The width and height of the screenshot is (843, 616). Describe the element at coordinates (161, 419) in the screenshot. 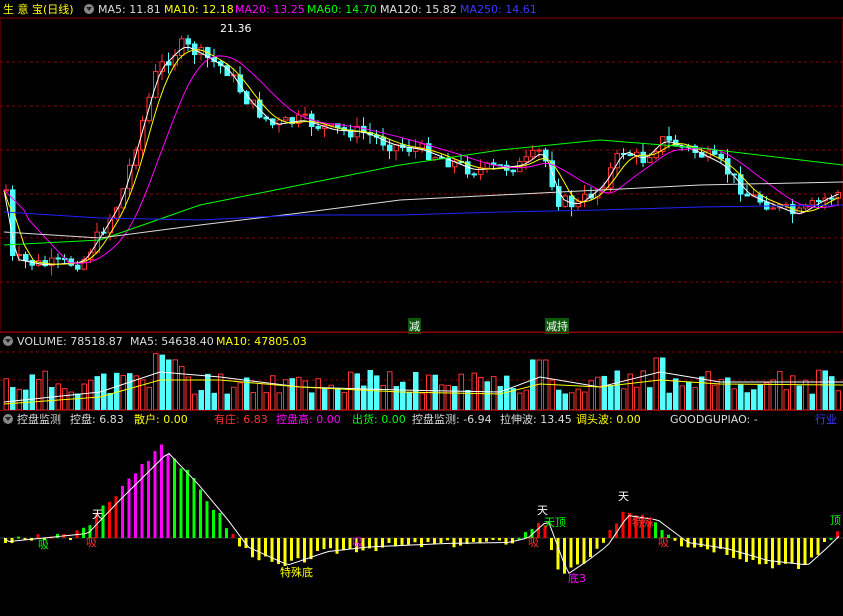

I see `indicator-sanhu: 散户: 0.00` at that location.